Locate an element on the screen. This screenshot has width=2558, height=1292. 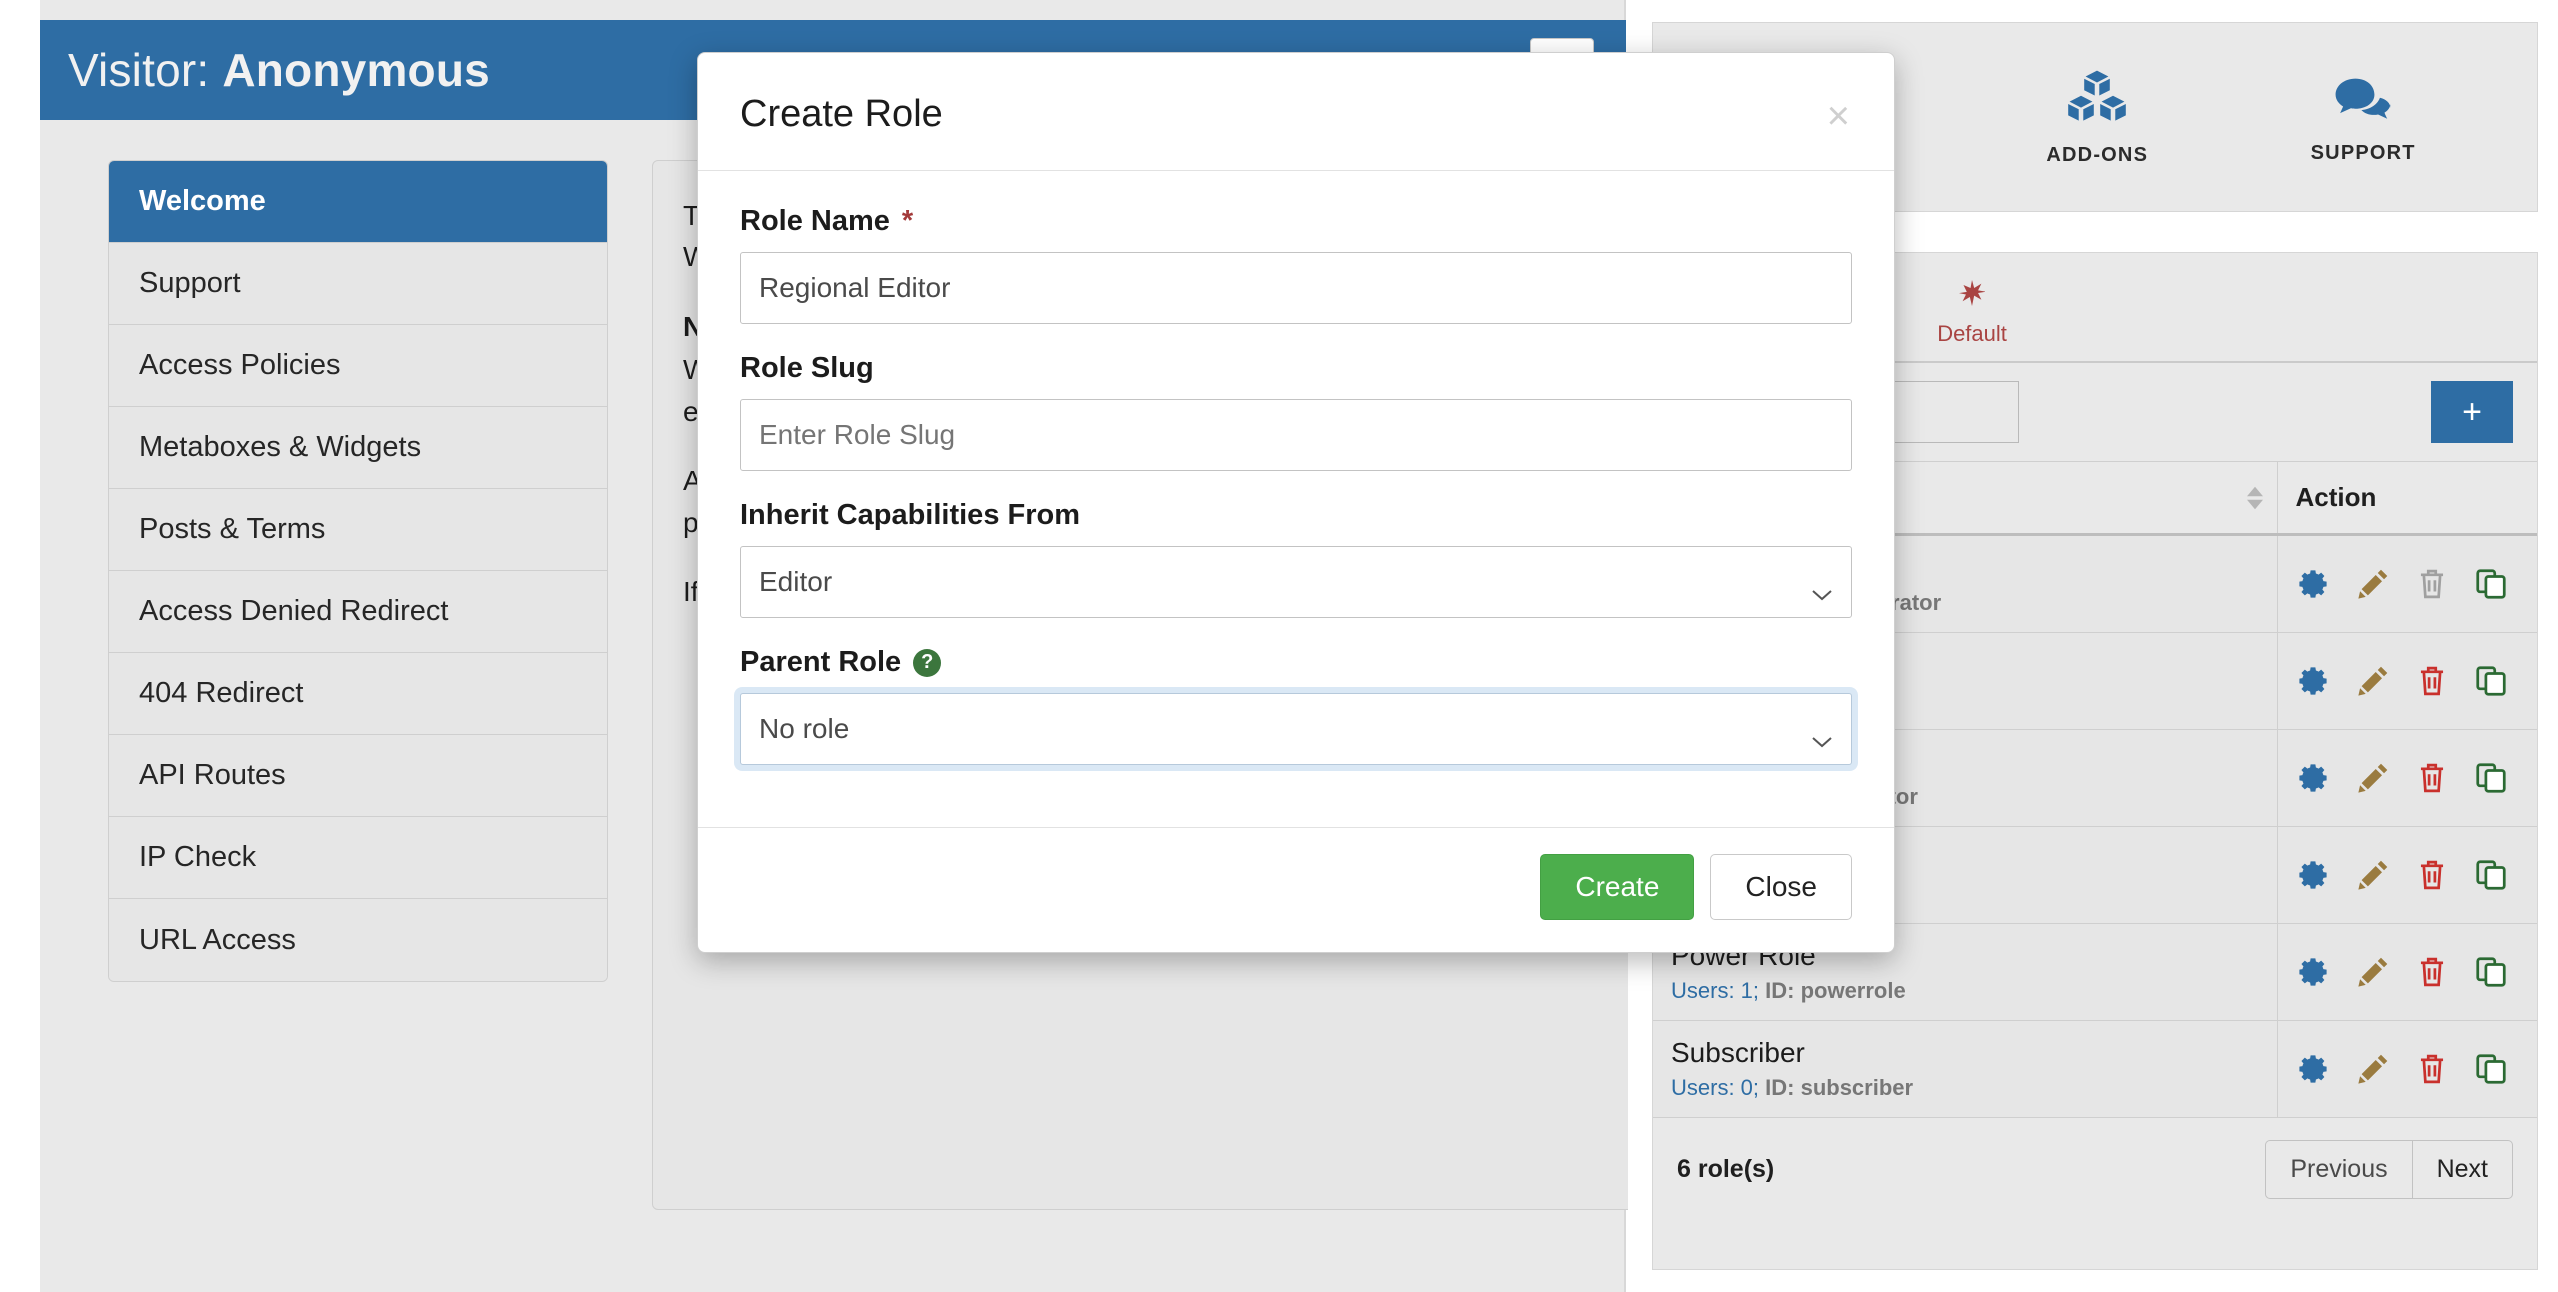
table-row: Subscriber Users: 0; ID: subscriber is located at coordinates (2095, 1069).